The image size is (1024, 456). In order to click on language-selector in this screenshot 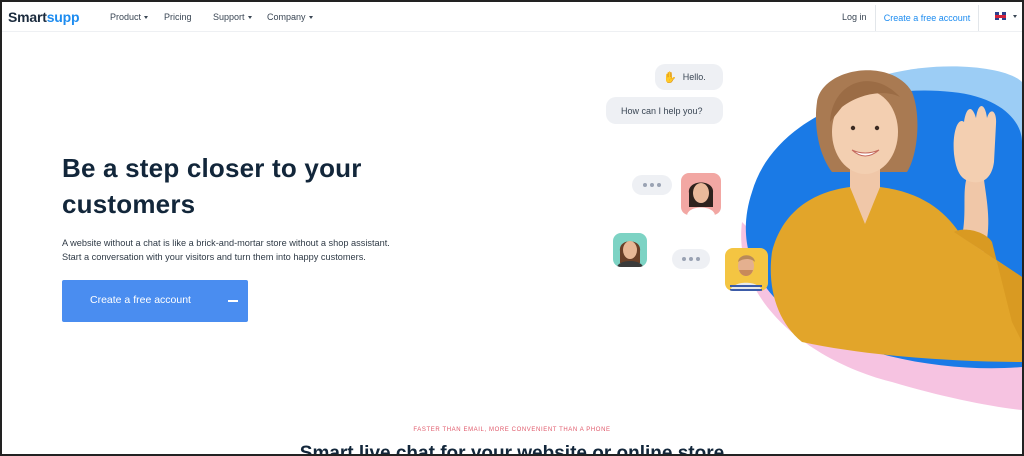, I will do `click(1006, 16)`.